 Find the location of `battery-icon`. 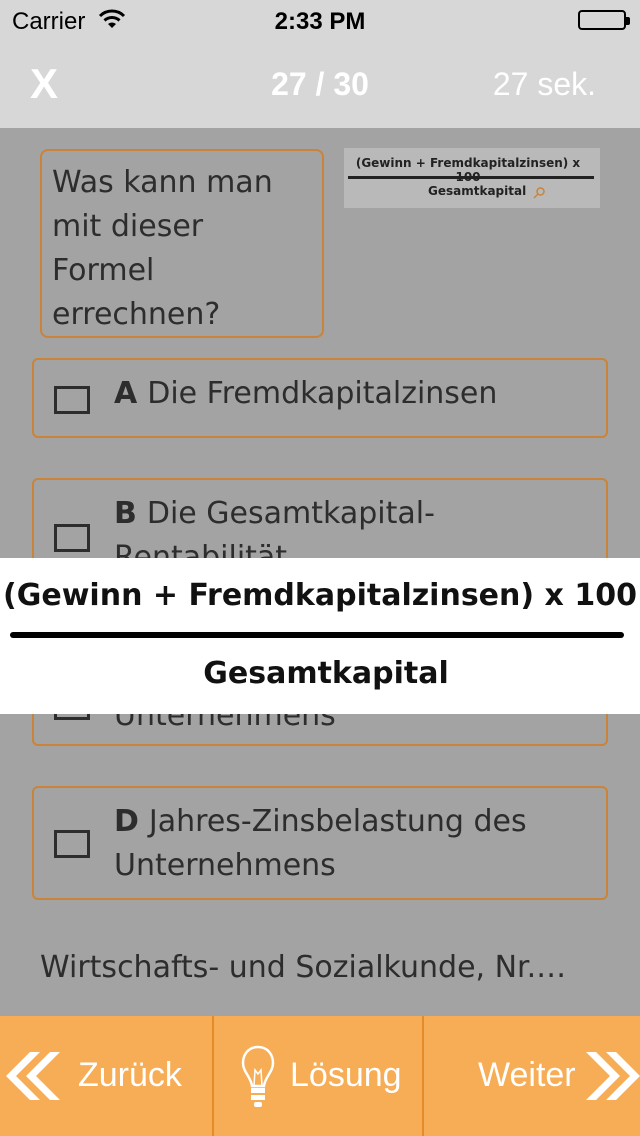

battery-icon is located at coordinates (604, 20).